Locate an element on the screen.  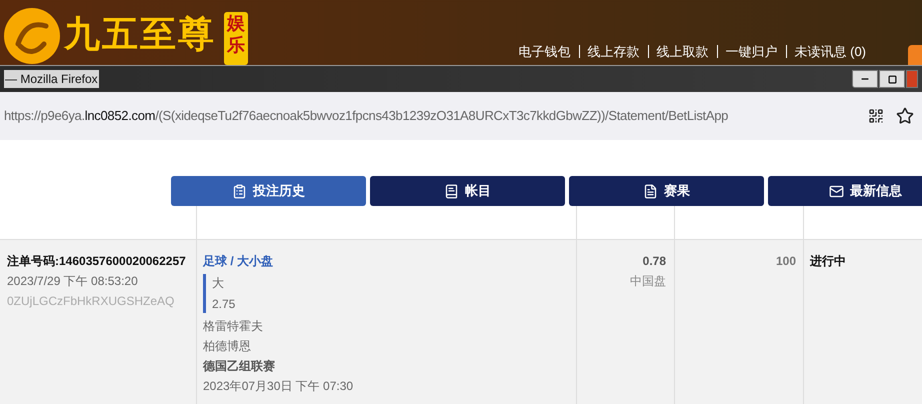
sport-market: 足球 / 大小盘 is located at coordinates (238, 261).